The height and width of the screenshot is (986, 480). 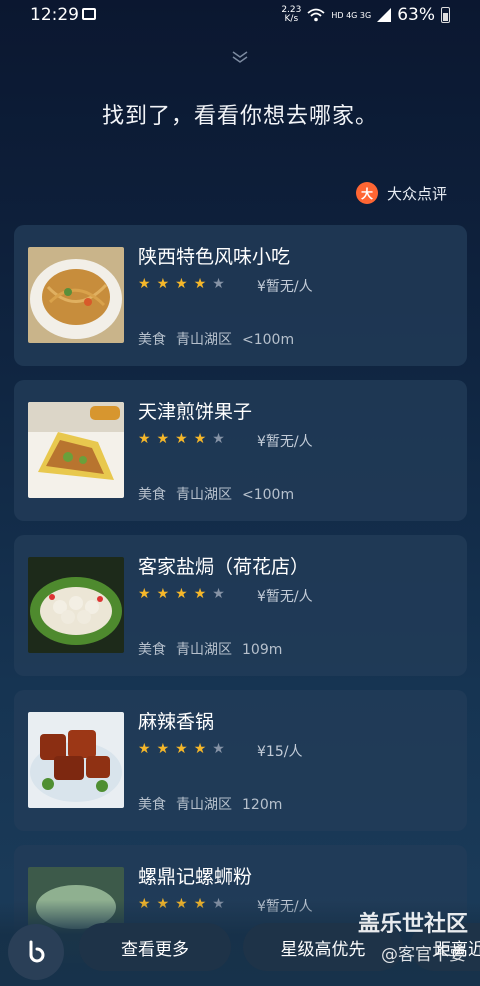 What do you see at coordinates (195, 877) in the screenshot?
I see `restaurant-name: 螺鼎记螺蛳粉` at bounding box center [195, 877].